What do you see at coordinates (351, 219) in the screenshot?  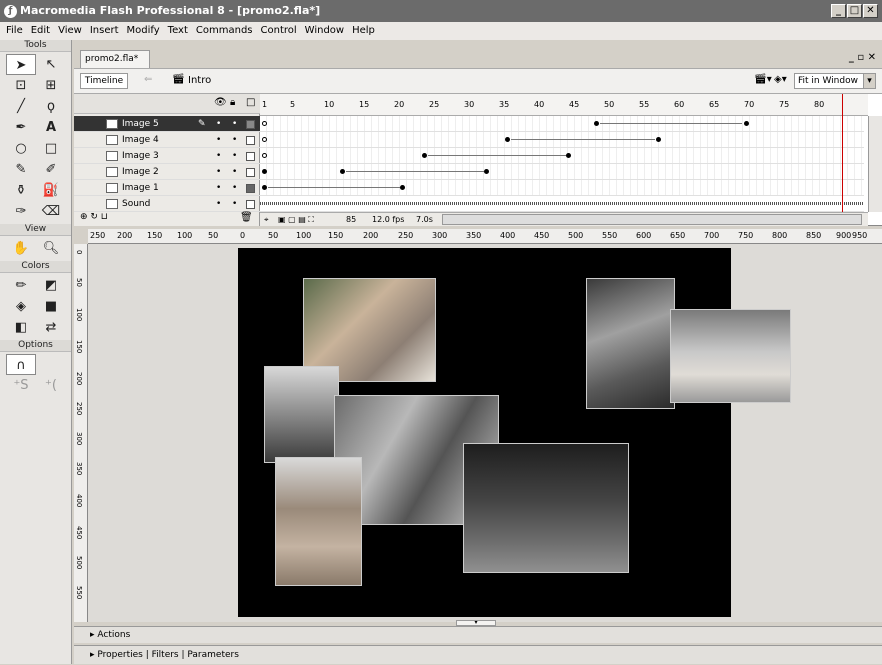 I see `current-frame: 85` at bounding box center [351, 219].